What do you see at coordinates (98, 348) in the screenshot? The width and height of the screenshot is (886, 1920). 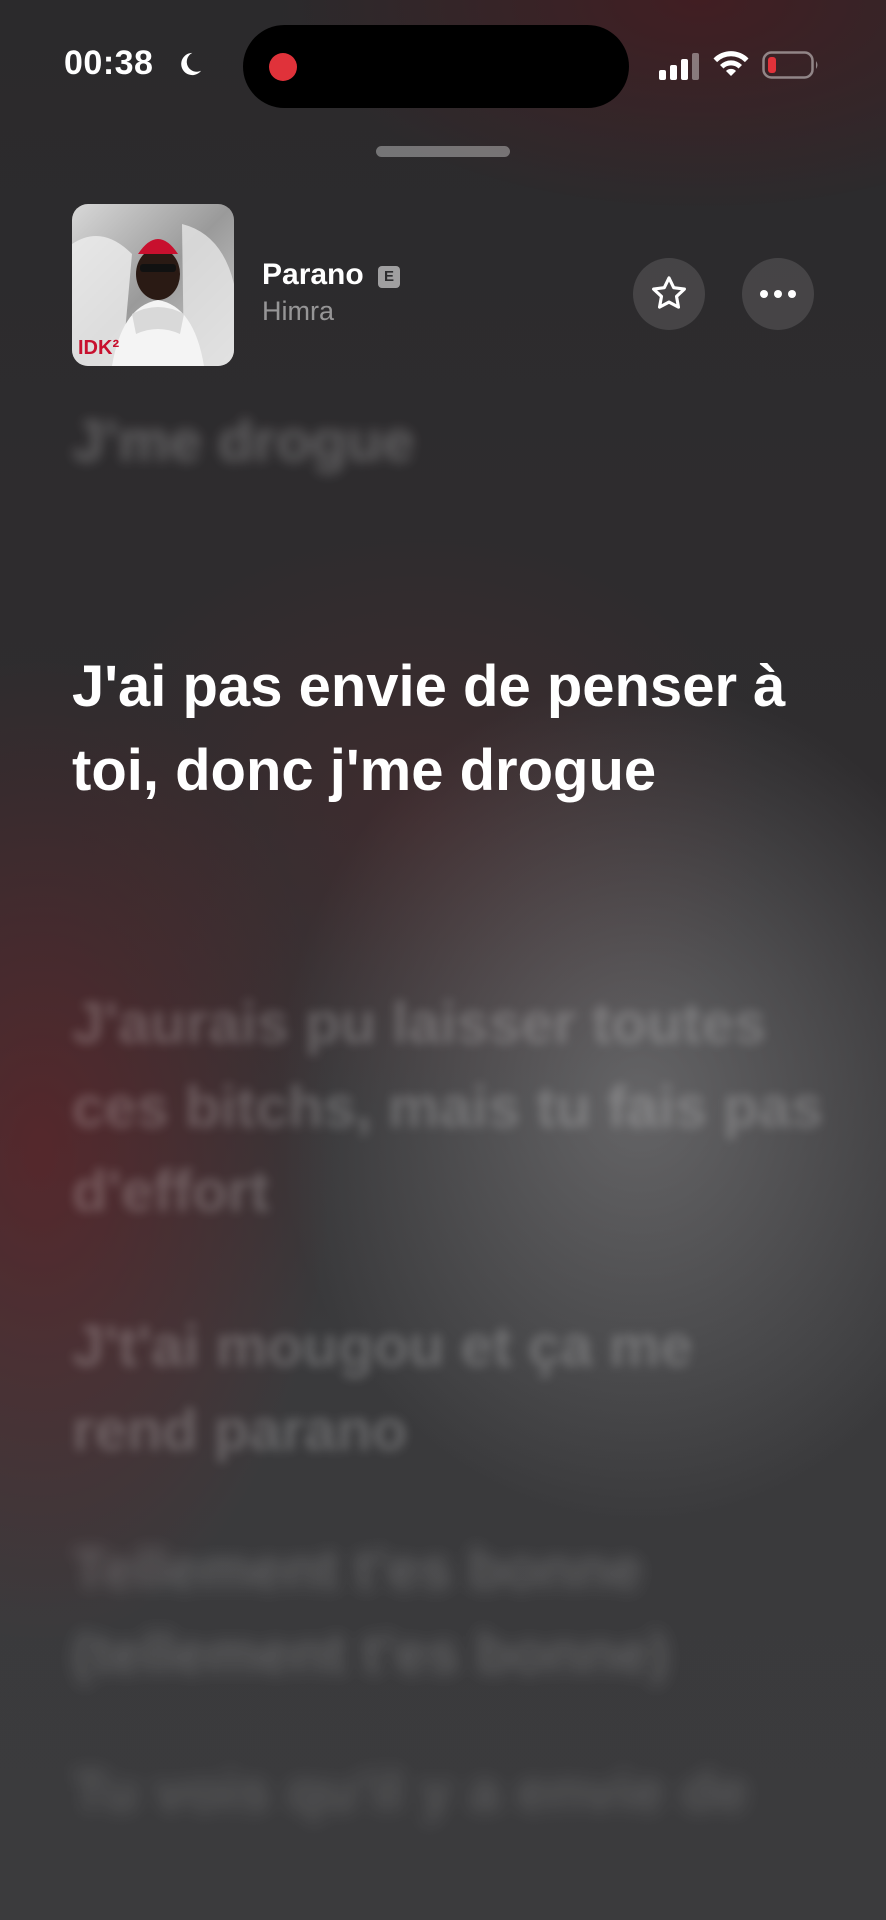 I see `artwork-logo-text: IDK²` at bounding box center [98, 348].